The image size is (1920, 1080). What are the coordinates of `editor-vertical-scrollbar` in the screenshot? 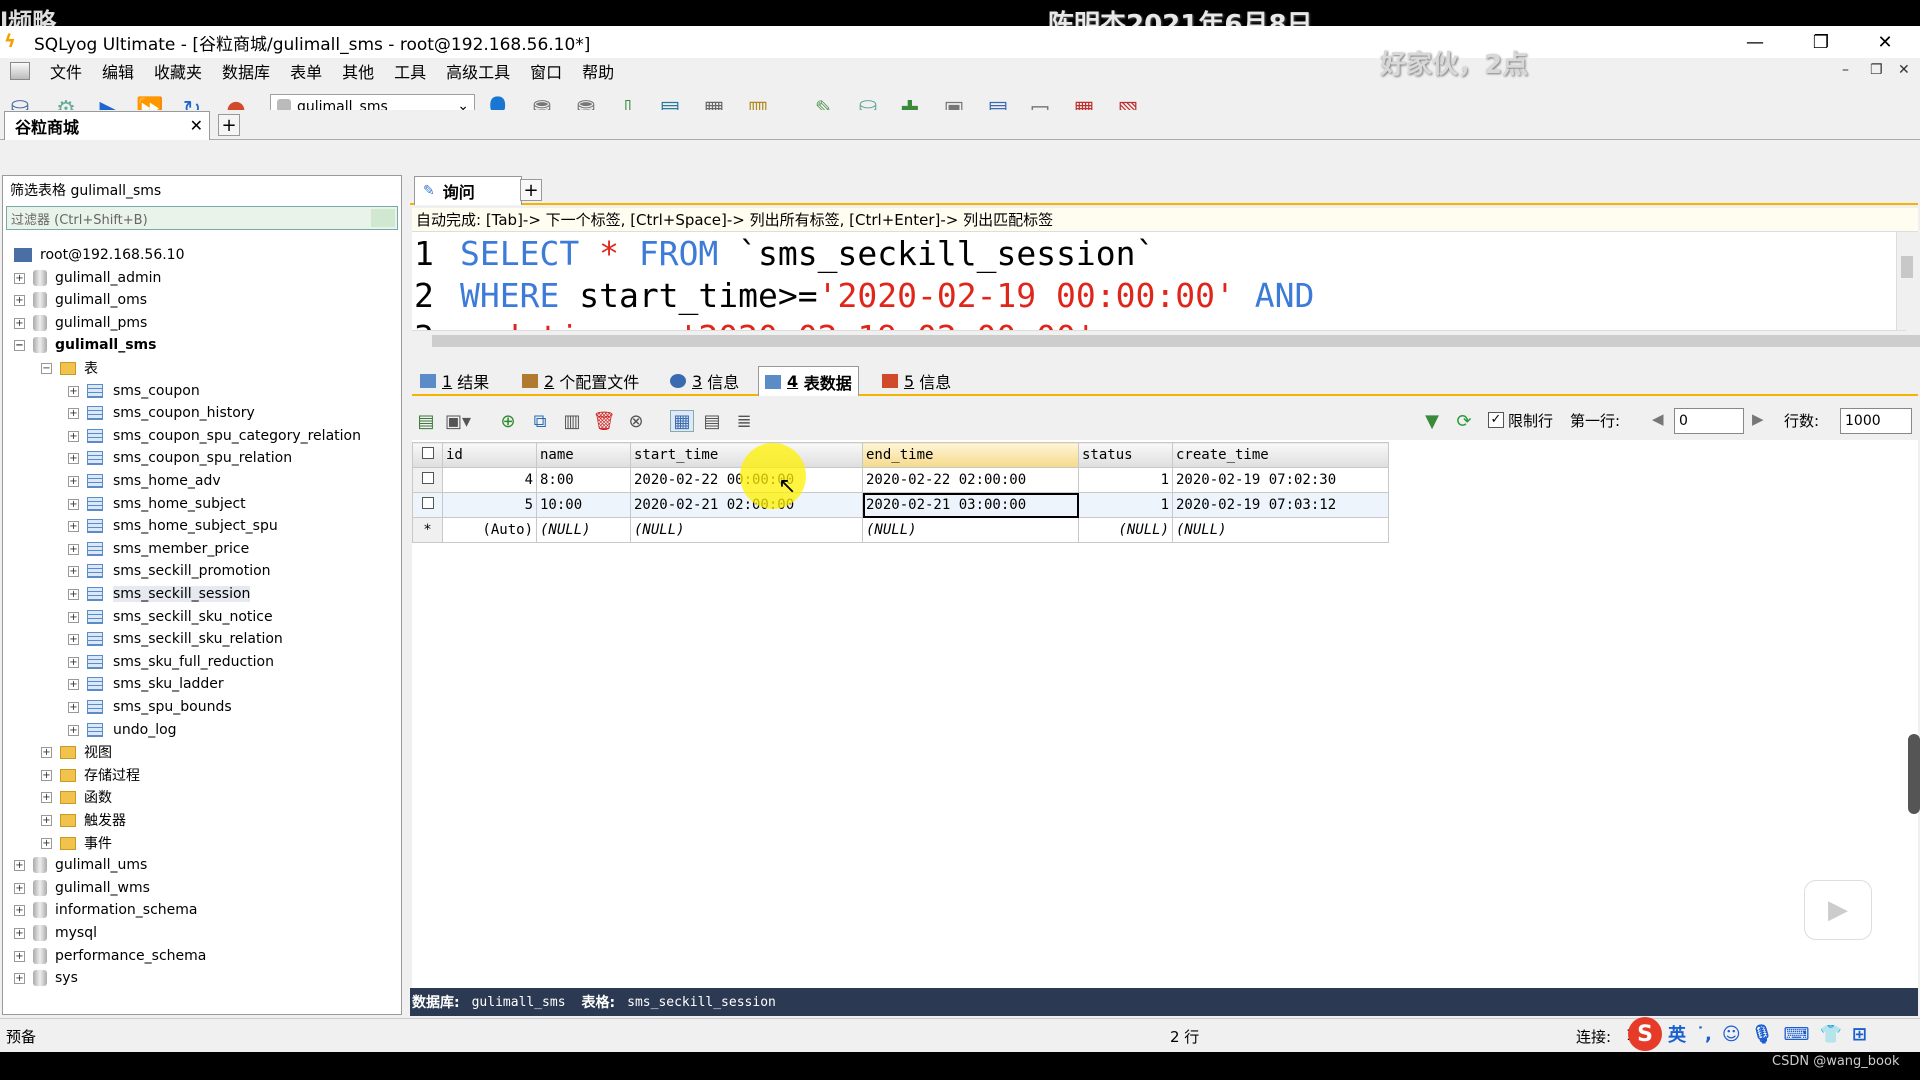 It's located at (1906, 281).